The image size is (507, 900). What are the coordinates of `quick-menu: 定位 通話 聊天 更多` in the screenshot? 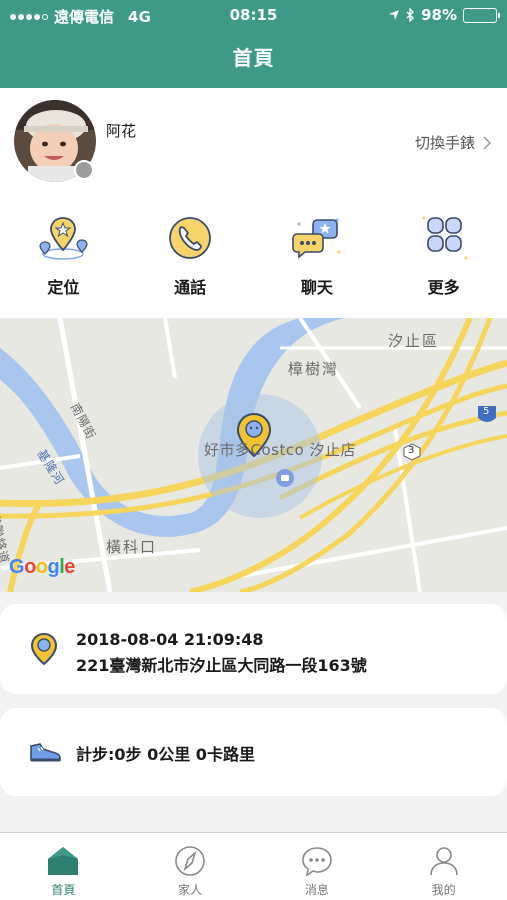 It's located at (253, 259).